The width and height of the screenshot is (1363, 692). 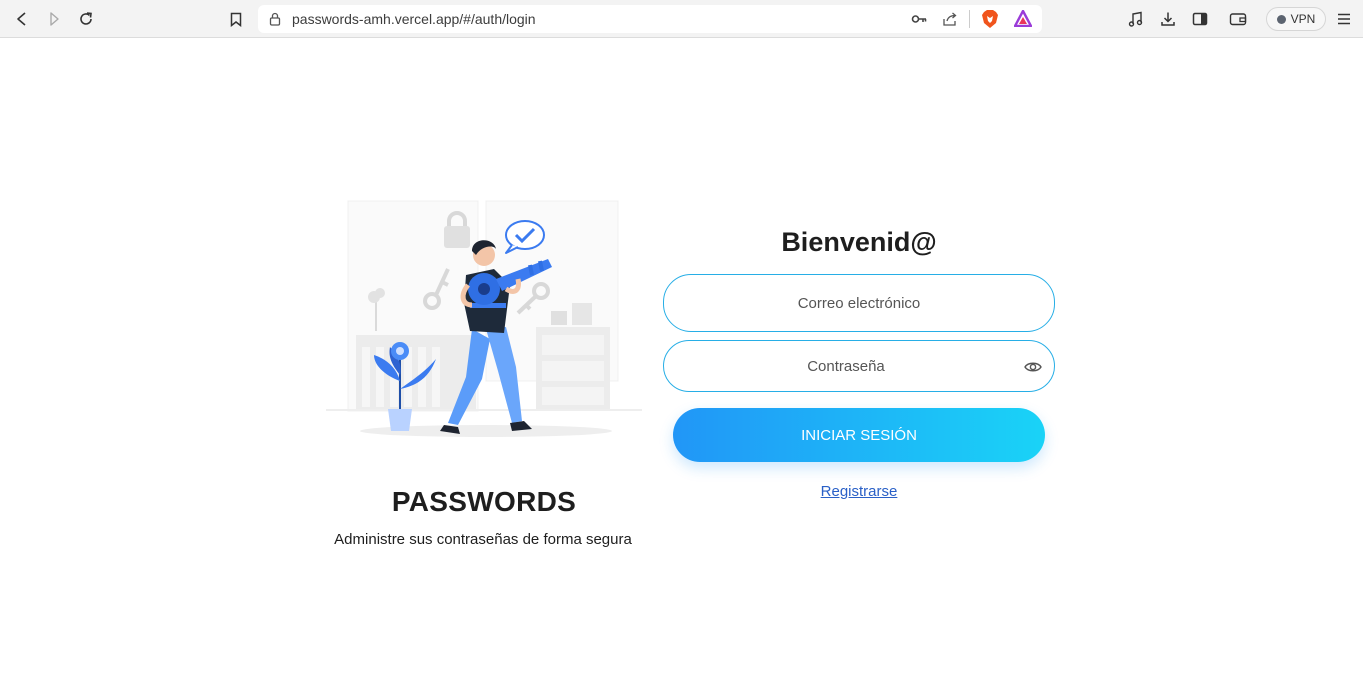 I want to click on email-field-wrapper, so click(x=859, y=303).